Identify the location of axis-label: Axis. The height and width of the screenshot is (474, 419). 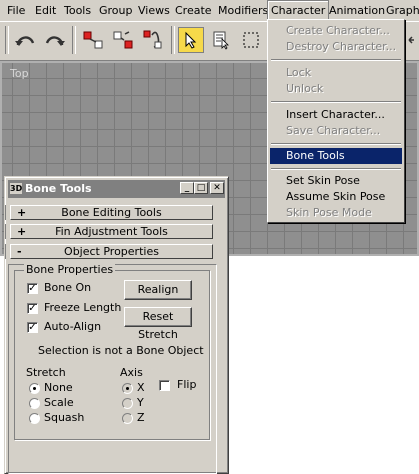
(131, 372).